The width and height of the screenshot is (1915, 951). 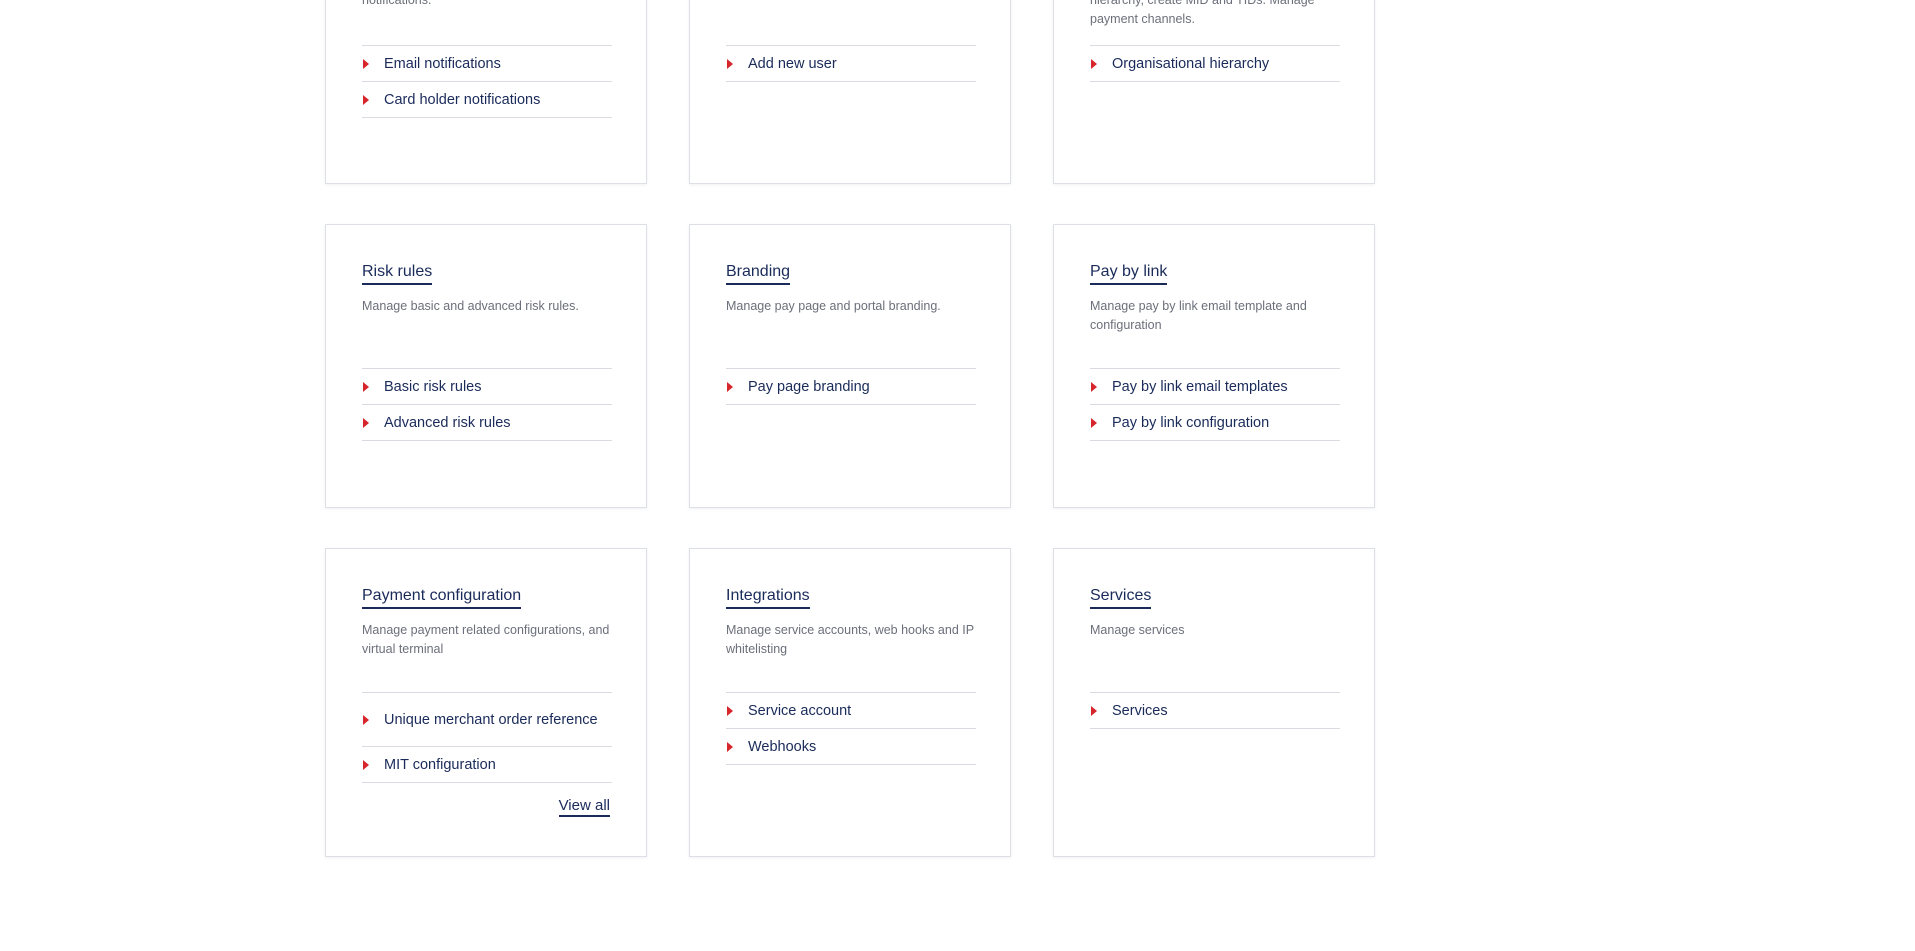 I want to click on link-pay-by-link-configuration: Pay by link configuration, so click(x=1215, y=423).